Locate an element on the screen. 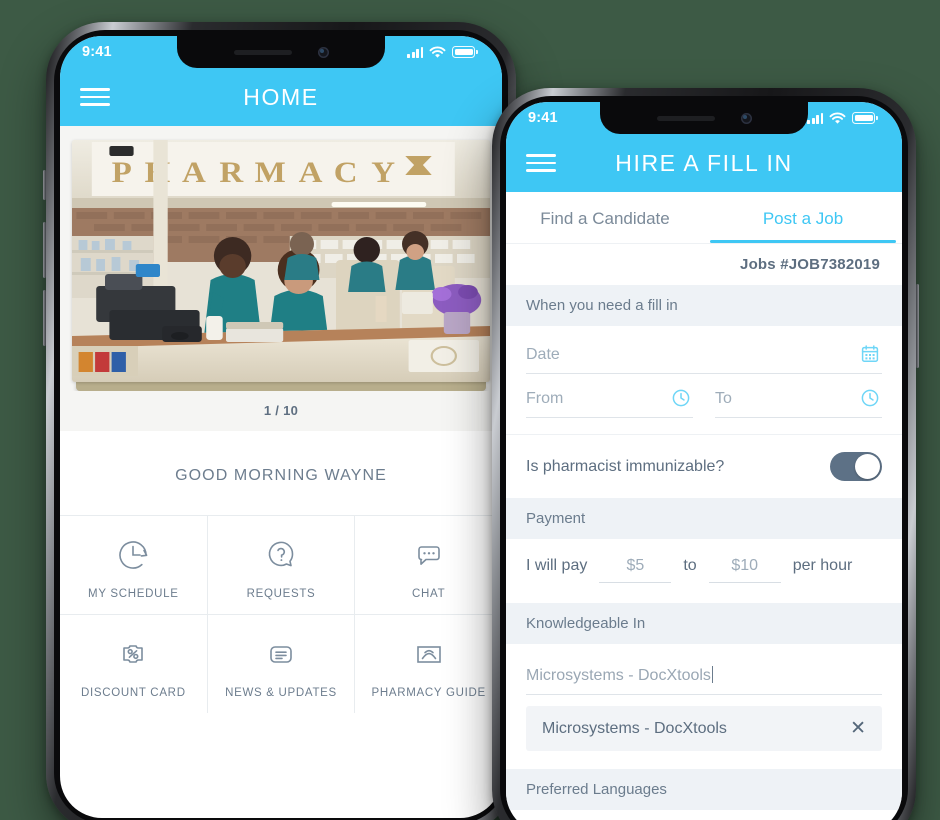  right-appbar: HIRE A FILL IN is located at coordinates (704, 163).